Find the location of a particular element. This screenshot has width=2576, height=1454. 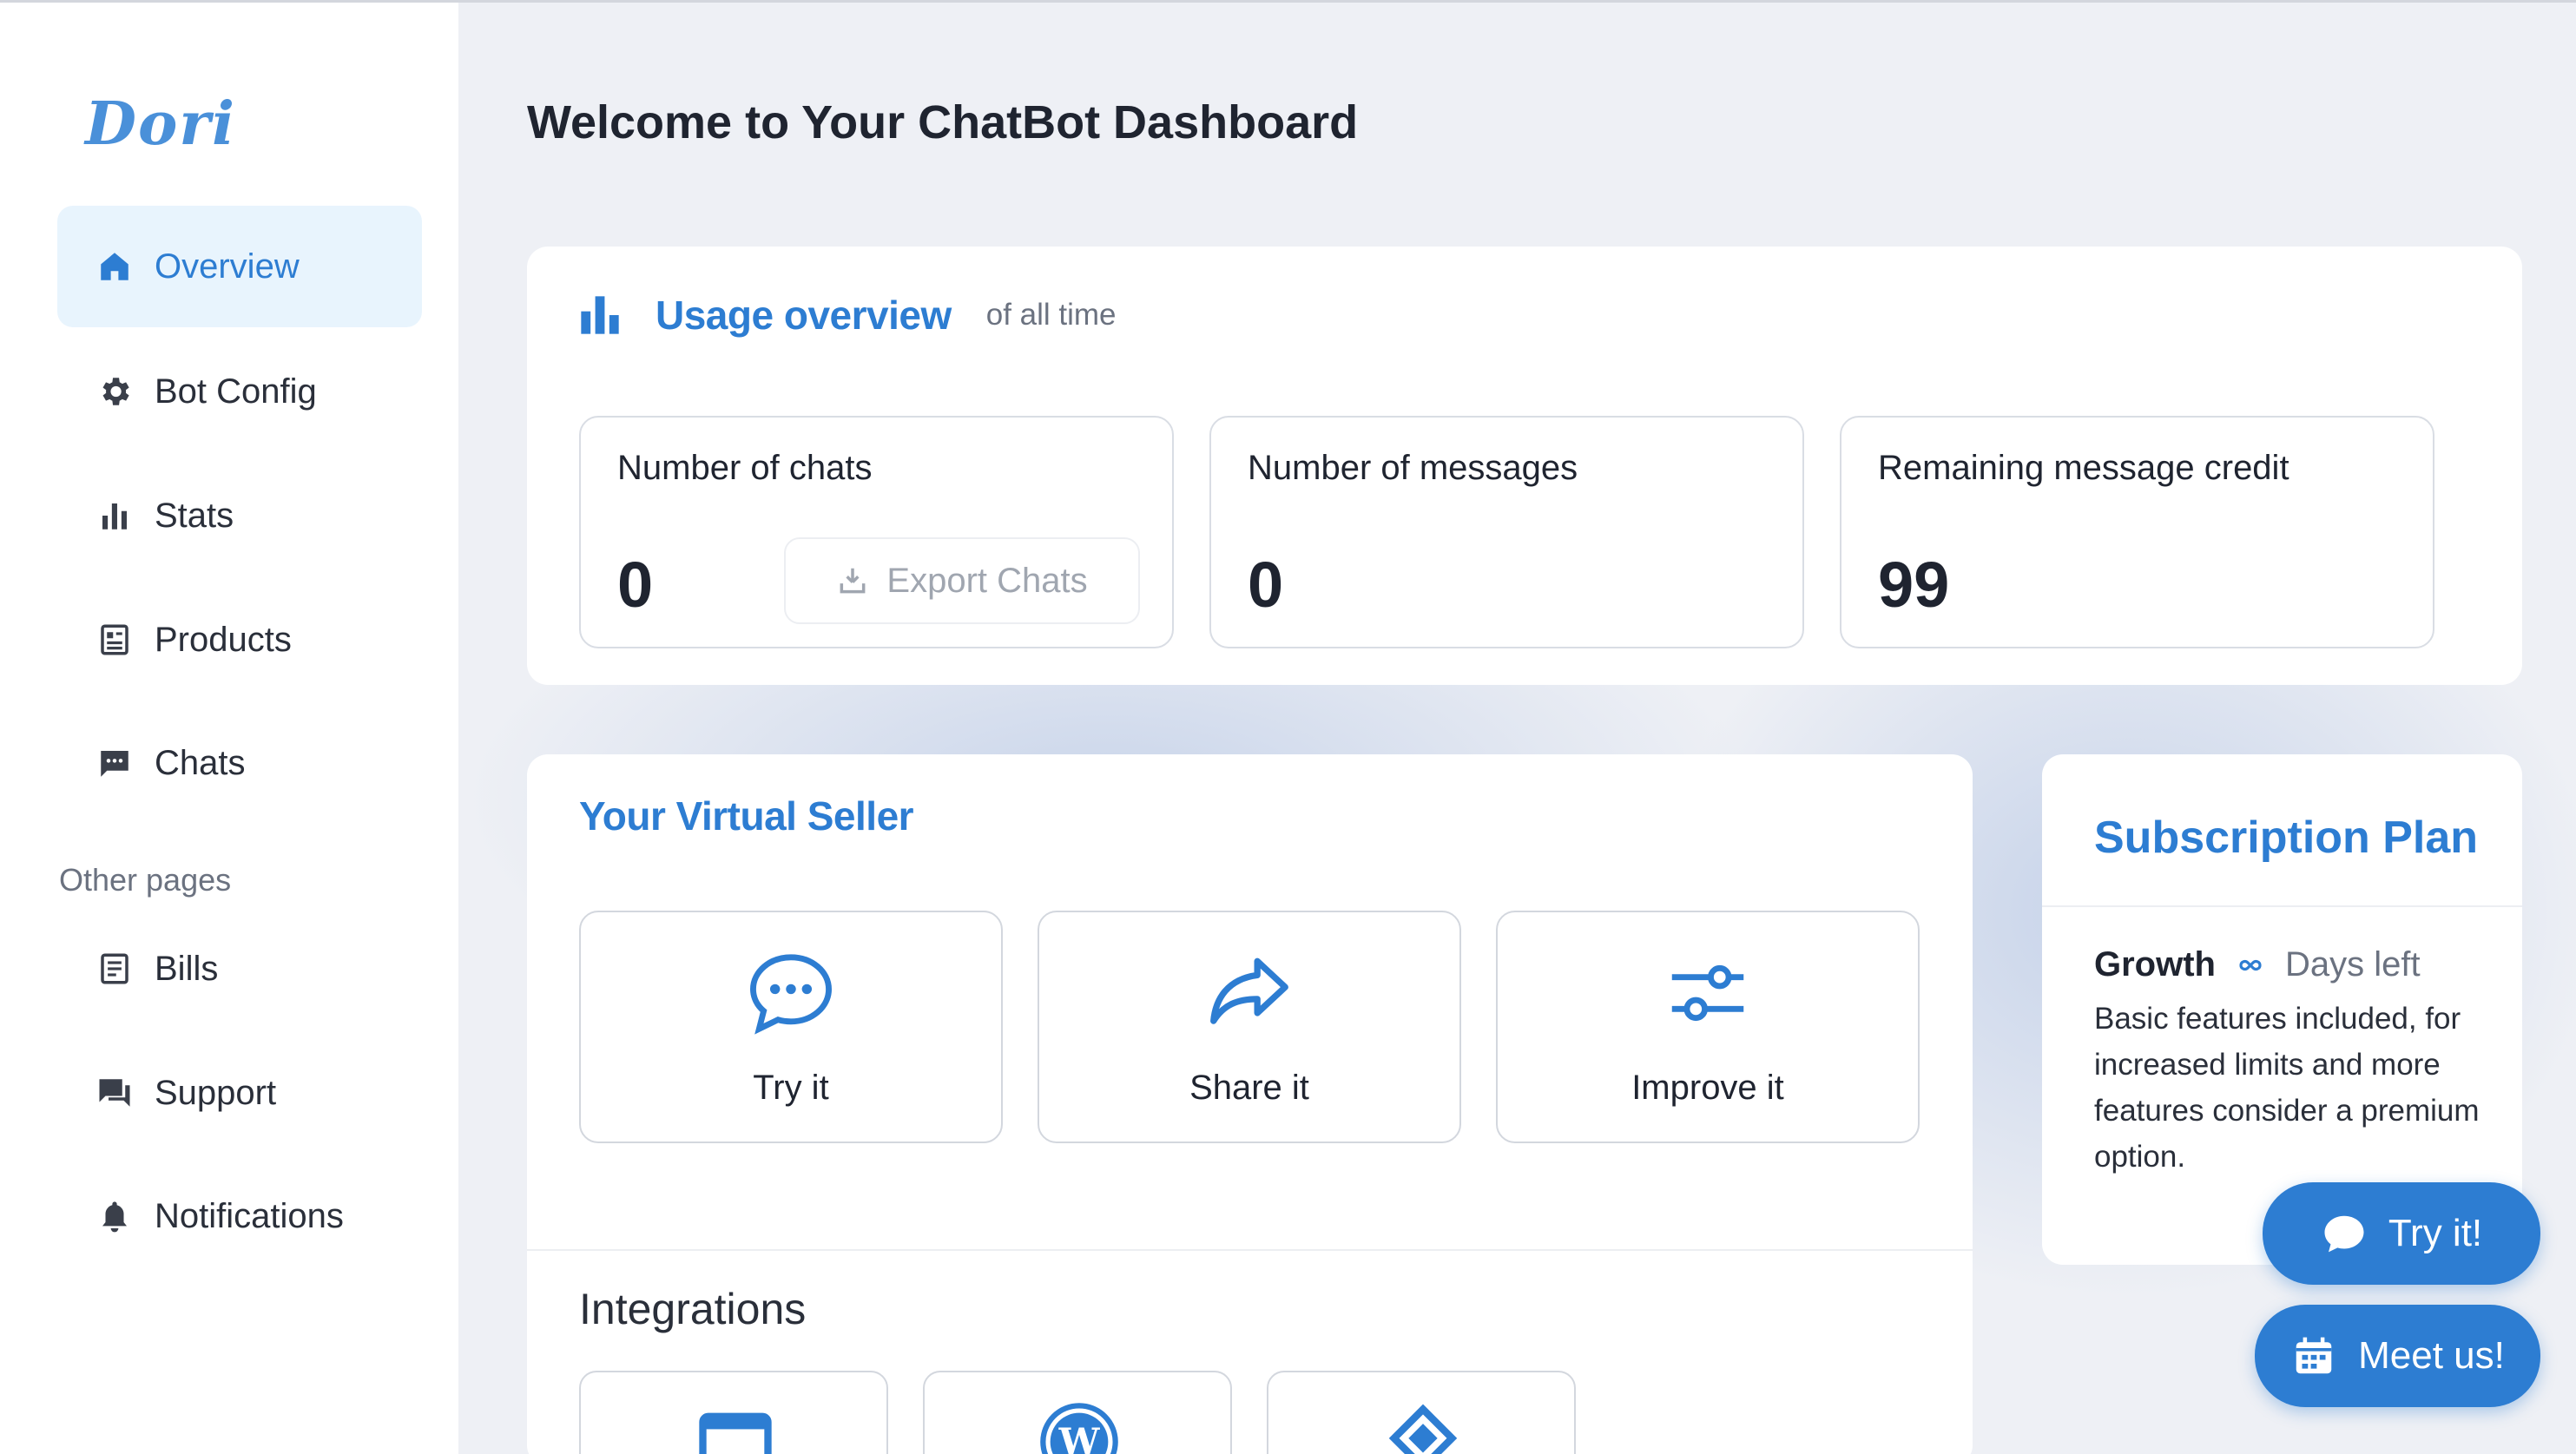

try-it-floating-button: Try it! is located at coordinates (2401, 1233).